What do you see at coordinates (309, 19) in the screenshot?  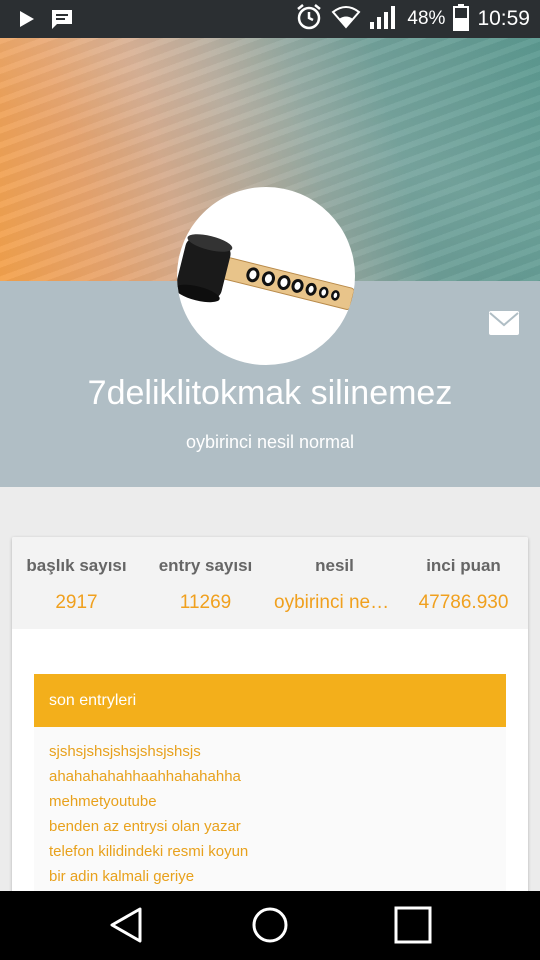 I see `alarm-icon` at bounding box center [309, 19].